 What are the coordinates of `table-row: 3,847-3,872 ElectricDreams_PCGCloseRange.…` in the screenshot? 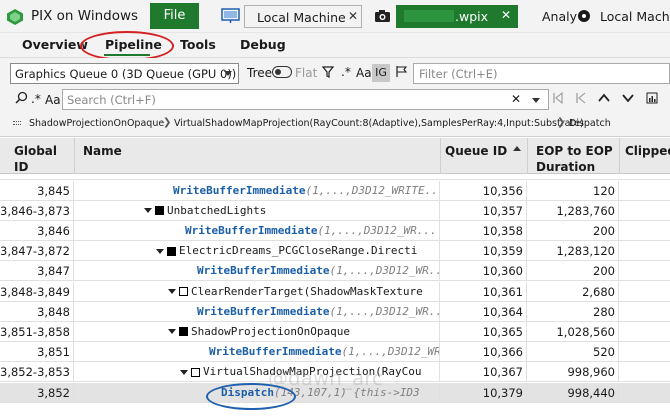 It's located at (335, 251).